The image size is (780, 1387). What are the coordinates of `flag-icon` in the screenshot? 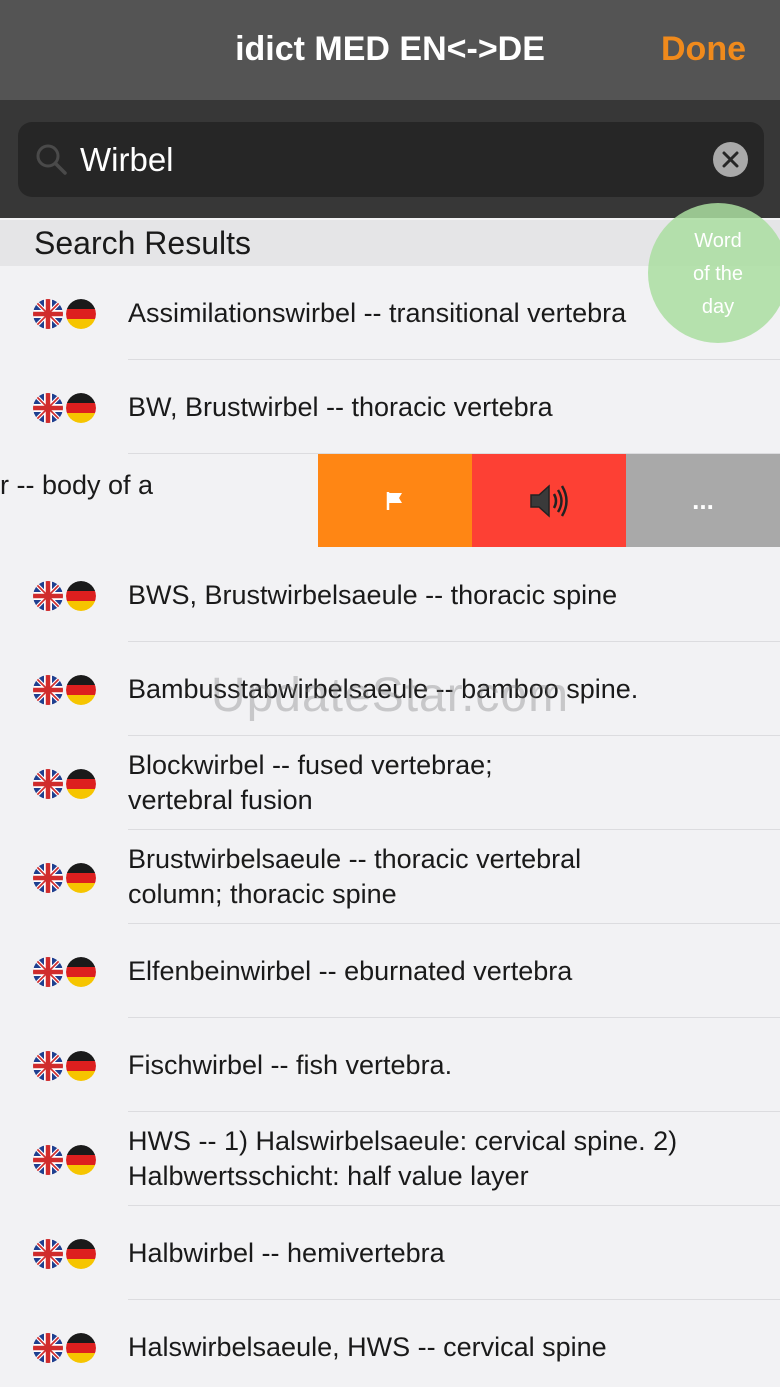 It's located at (394, 500).